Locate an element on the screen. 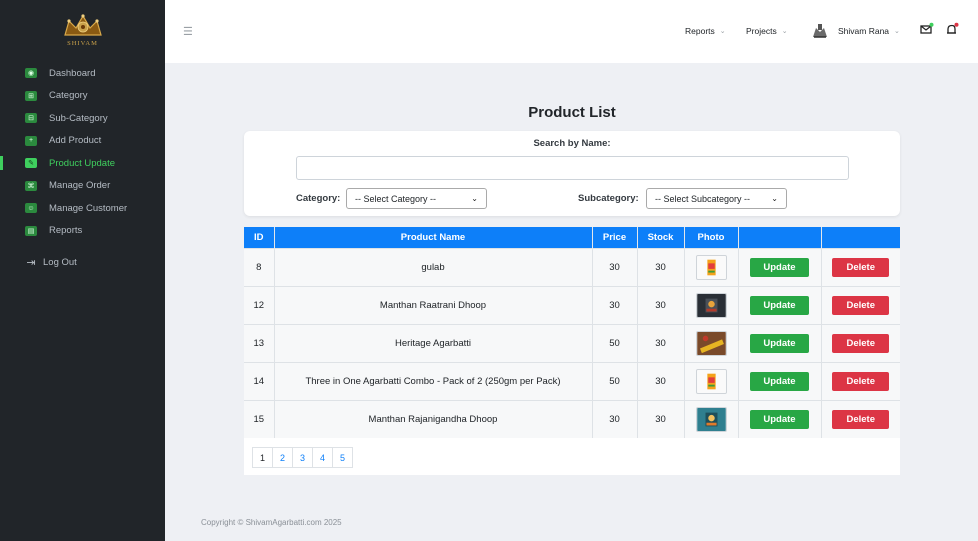  reports-icon: ▤ is located at coordinates (31, 230).